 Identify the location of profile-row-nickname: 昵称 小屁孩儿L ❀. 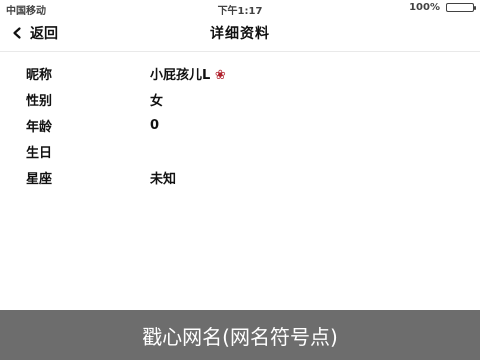
(240, 73).